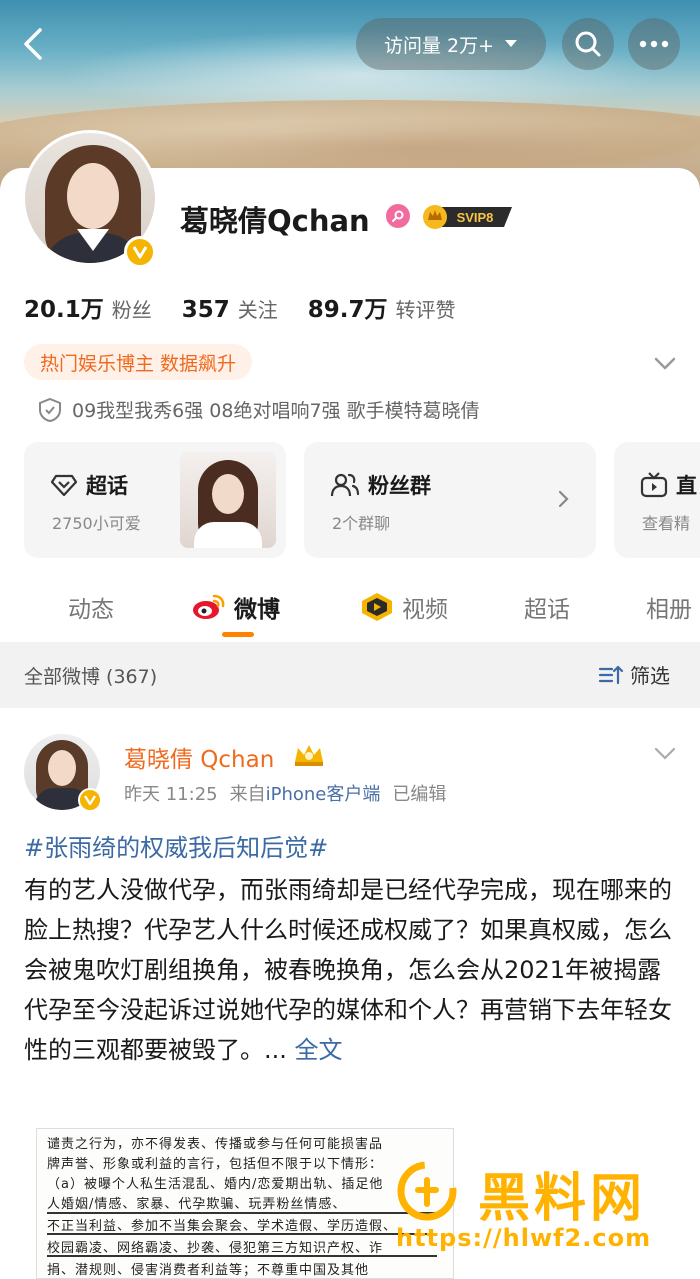 The image size is (700, 1279). Describe the element at coordinates (215, 1164) in the screenshot. I see `doc-line: 牌声誉、形象或利益的言行，包括但不限于以下情形：` at that location.